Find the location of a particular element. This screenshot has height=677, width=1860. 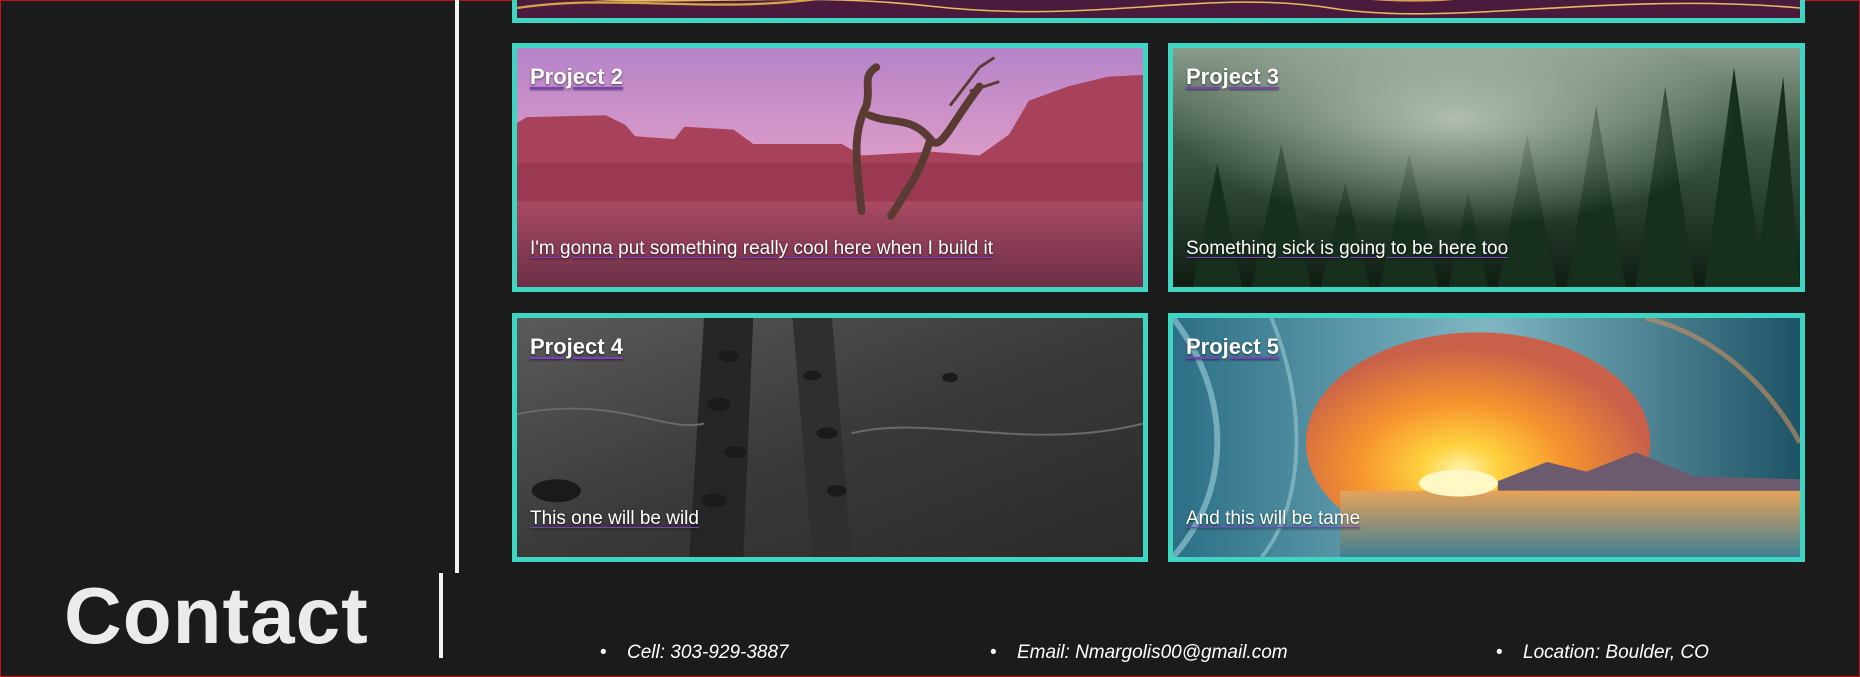

project-5-title: Project 5 is located at coordinates (1232, 347).